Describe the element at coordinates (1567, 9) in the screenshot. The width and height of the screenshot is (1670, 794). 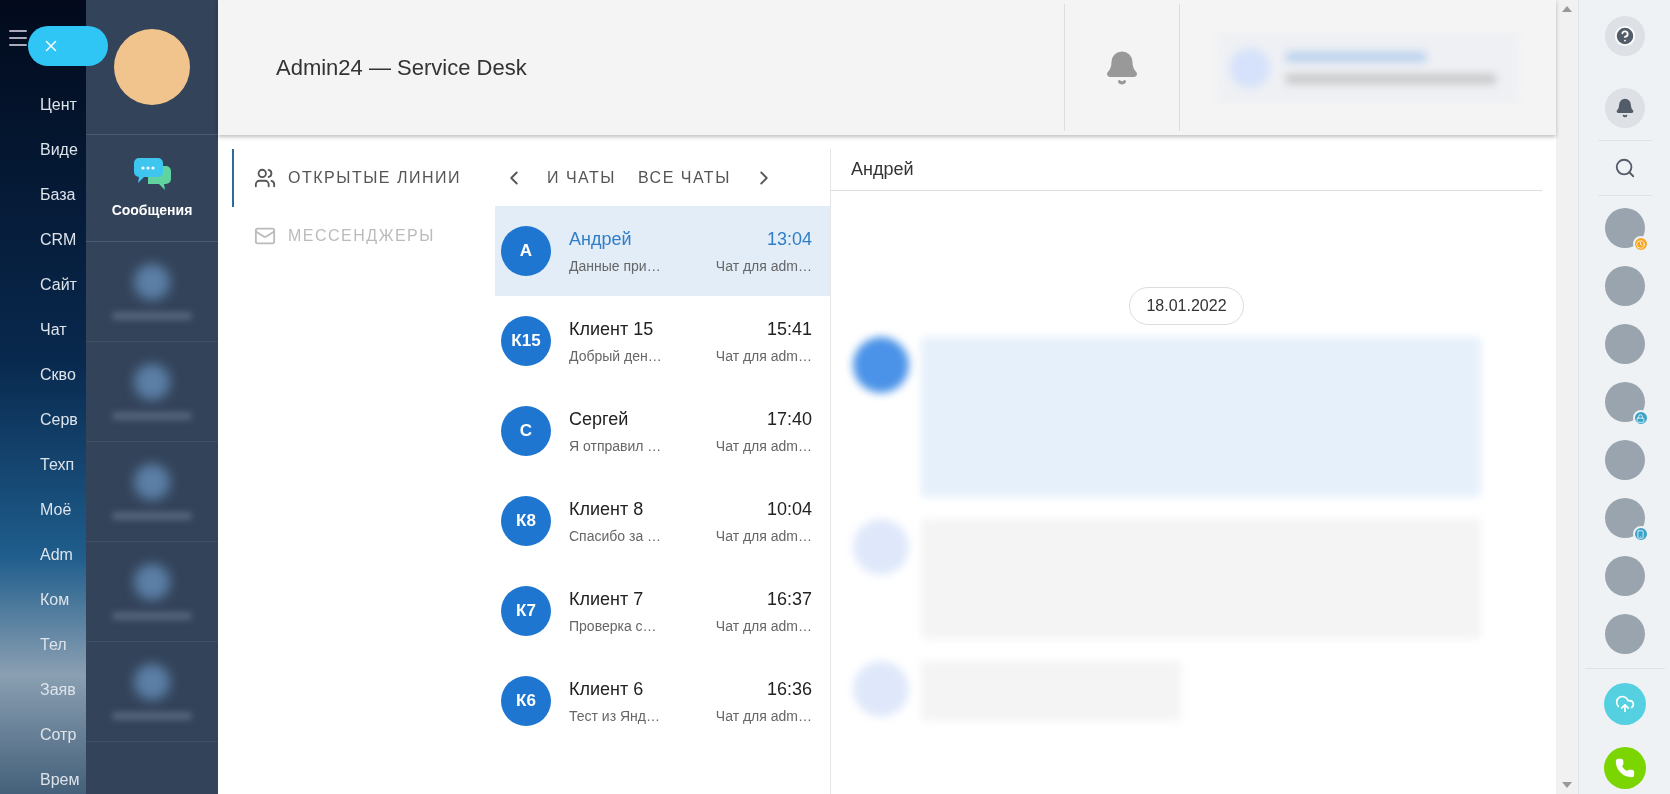
I see `scroll-up-icon` at that location.